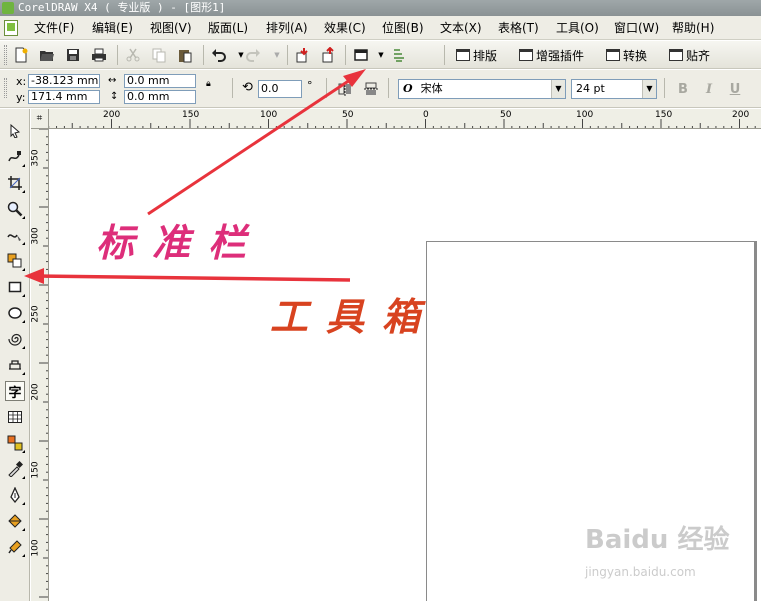  What do you see at coordinates (461, 28) in the screenshot?
I see `menu-text: 文本(X)` at bounding box center [461, 28].